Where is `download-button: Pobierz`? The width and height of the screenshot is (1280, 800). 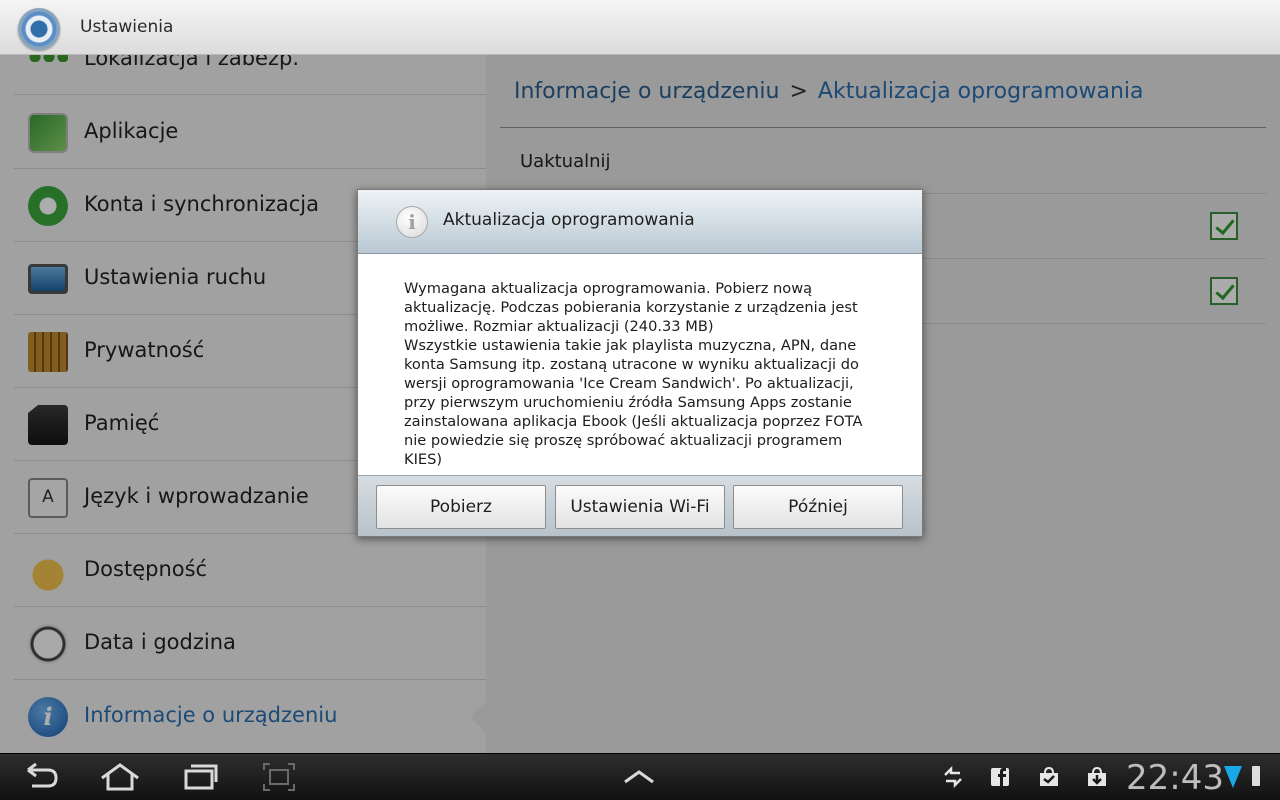 download-button: Pobierz is located at coordinates (461, 507).